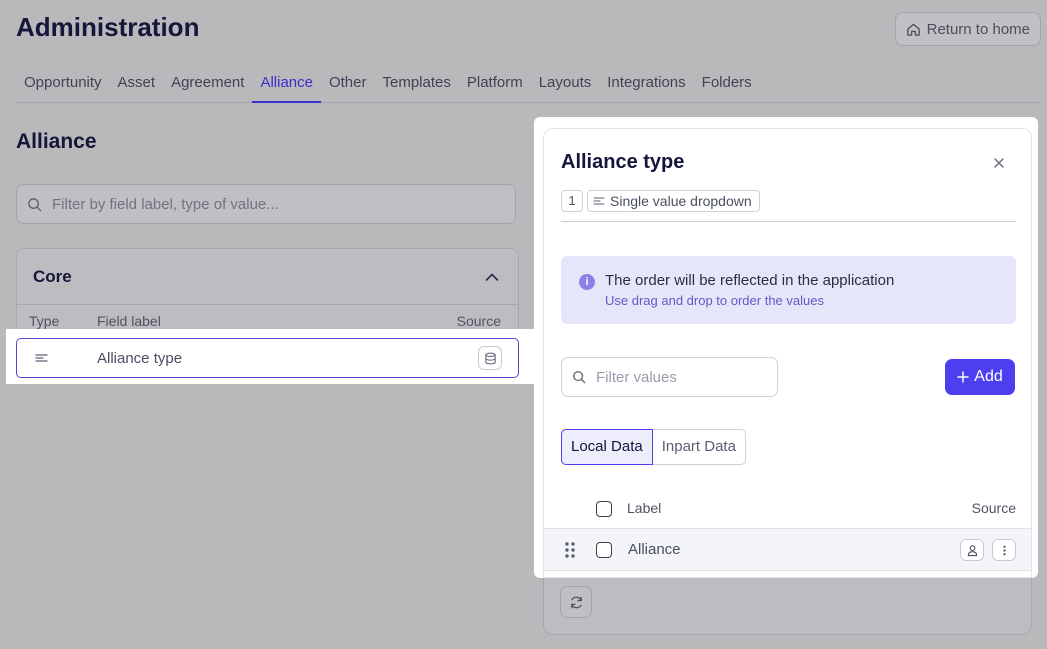 This screenshot has height=649, width=1047. Describe the element at coordinates (604, 509) in the screenshot. I see `select-all-checkbox` at that location.